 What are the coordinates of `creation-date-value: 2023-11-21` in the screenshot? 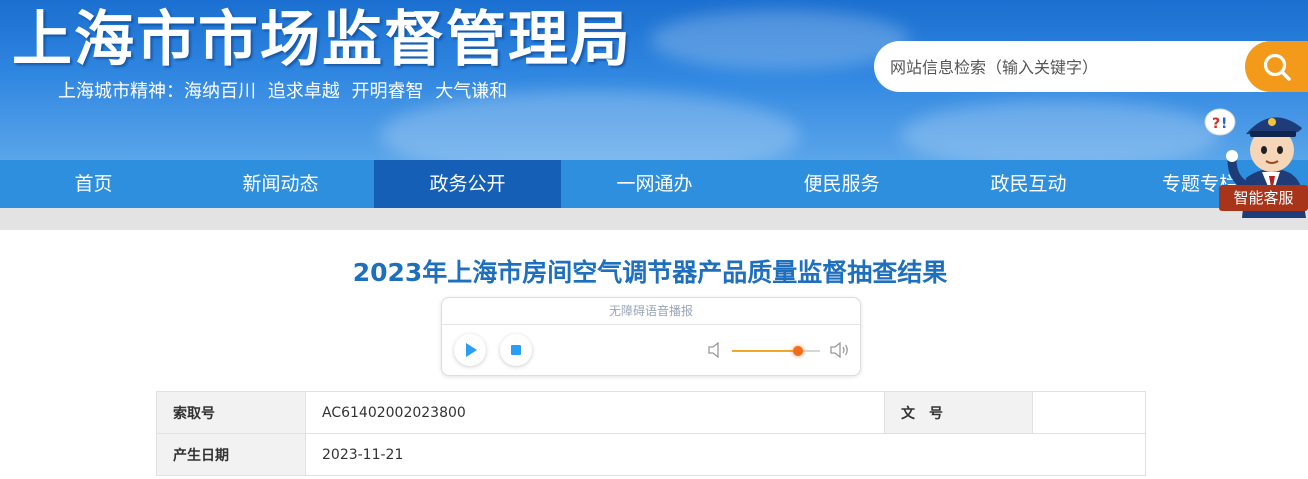 It's located at (725, 454).